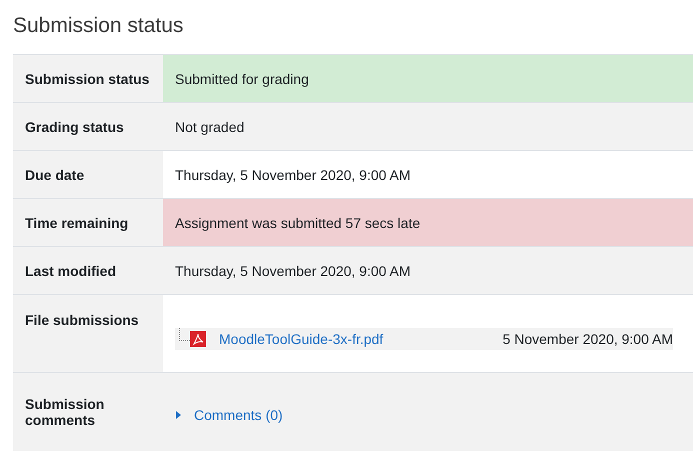 The image size is (693, 469). I want to click on table-cell: Assignment was submitted 57 secs late, so click(428, 222).